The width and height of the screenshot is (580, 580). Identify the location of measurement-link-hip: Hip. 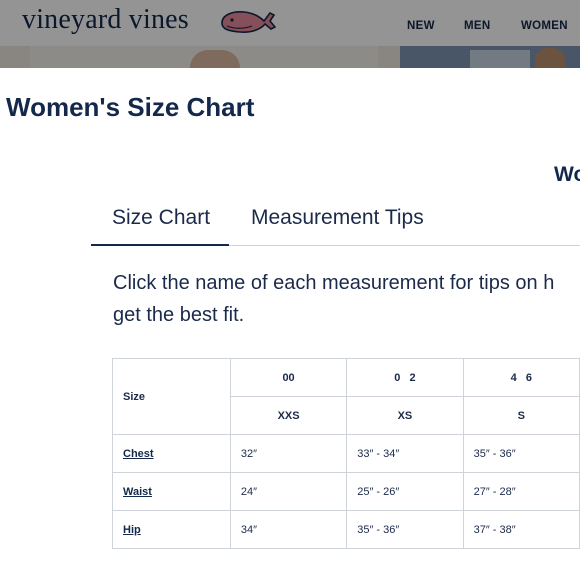
(132, 530).